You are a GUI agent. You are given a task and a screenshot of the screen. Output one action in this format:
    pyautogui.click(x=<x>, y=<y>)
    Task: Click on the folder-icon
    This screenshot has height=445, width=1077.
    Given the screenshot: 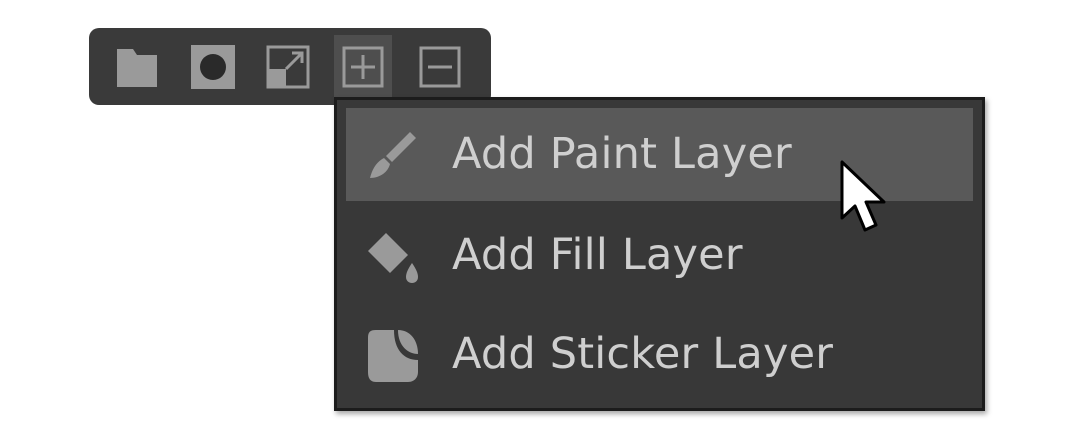 What is the action you would take?
    pyautogui.click(x=137, y=68)
    